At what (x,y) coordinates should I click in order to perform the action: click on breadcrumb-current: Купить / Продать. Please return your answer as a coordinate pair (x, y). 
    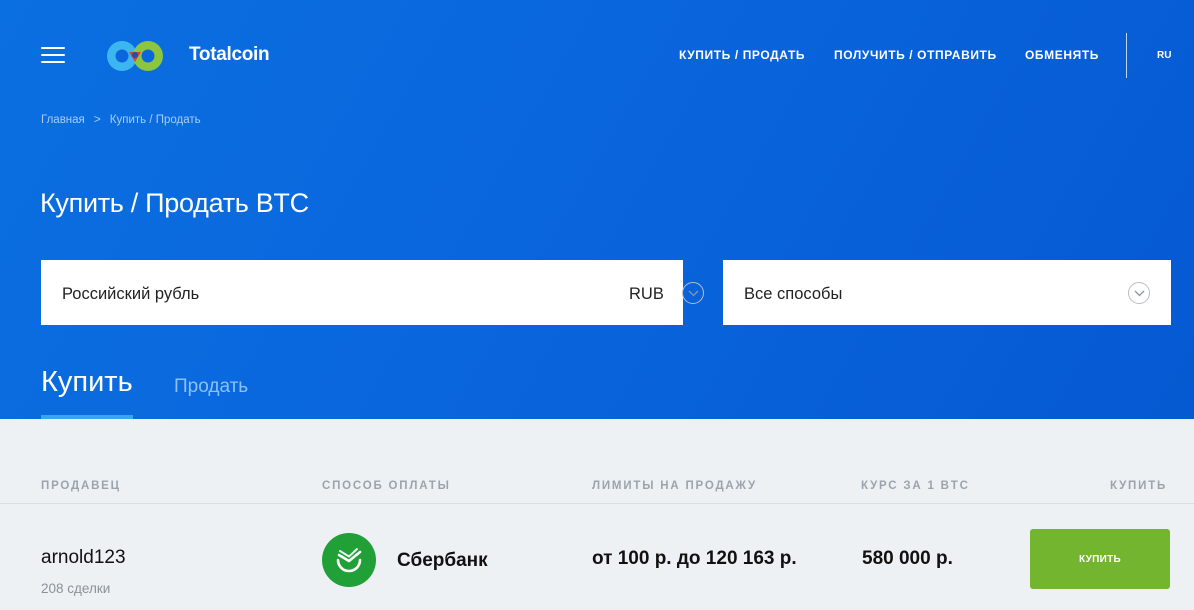
    Looking at the image, I should click on (155, 120).